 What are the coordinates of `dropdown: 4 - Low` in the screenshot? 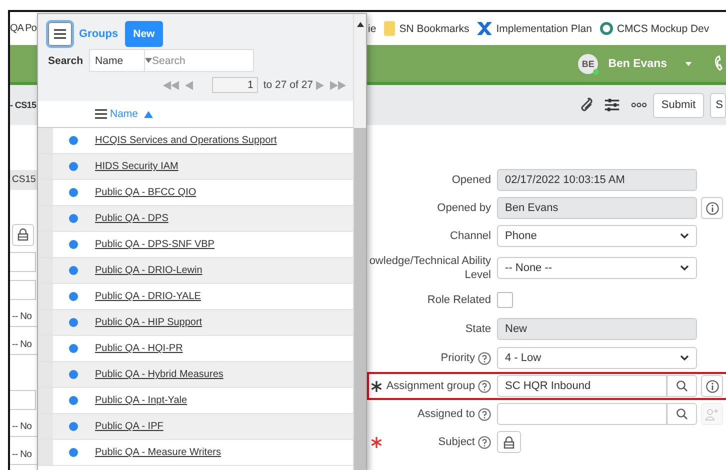 It's located at (597, 358).